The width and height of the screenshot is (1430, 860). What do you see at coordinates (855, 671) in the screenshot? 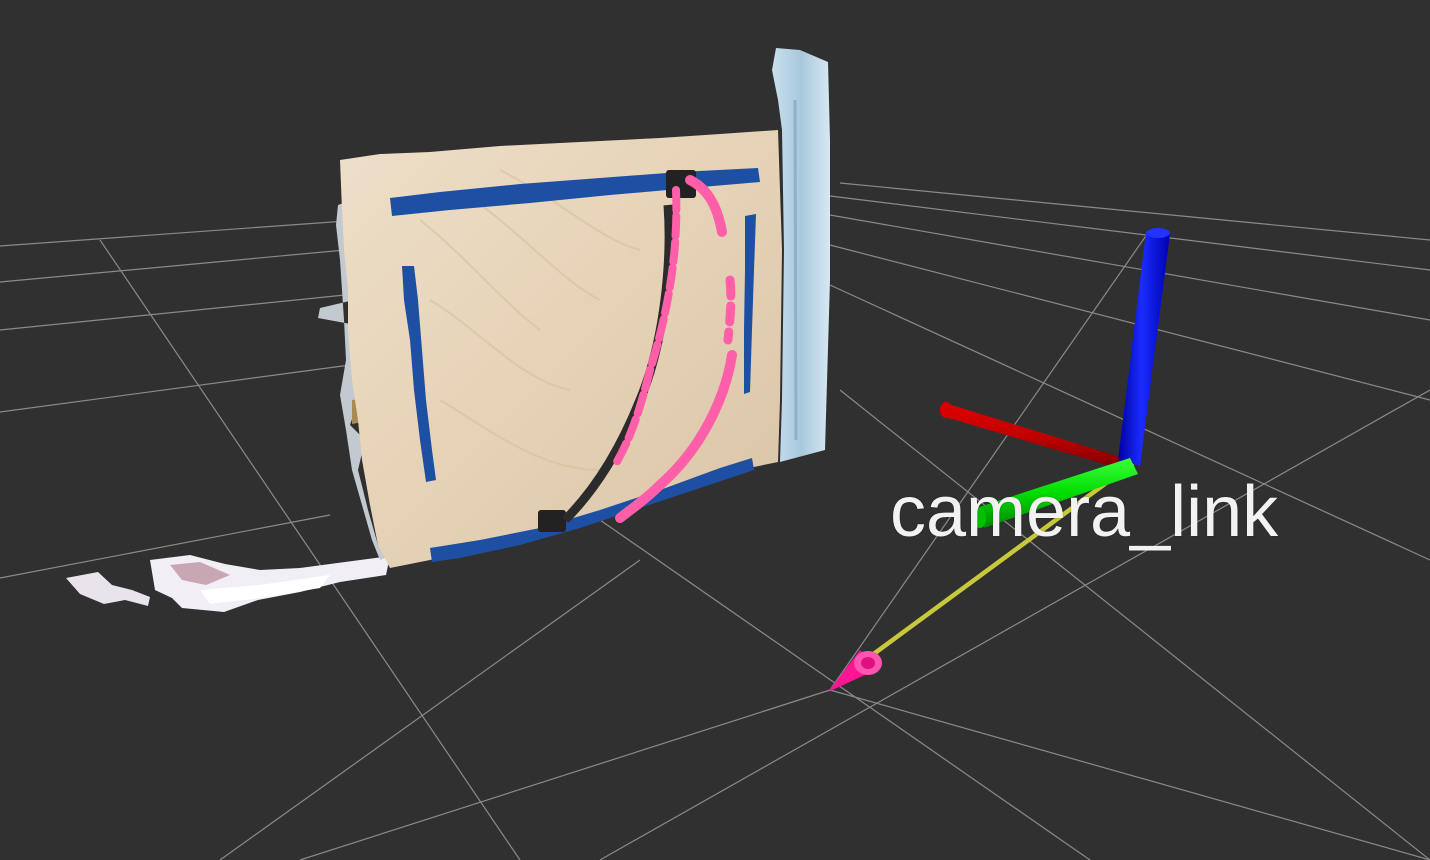
I see `arrow-head` at bounding box center [855, 671].